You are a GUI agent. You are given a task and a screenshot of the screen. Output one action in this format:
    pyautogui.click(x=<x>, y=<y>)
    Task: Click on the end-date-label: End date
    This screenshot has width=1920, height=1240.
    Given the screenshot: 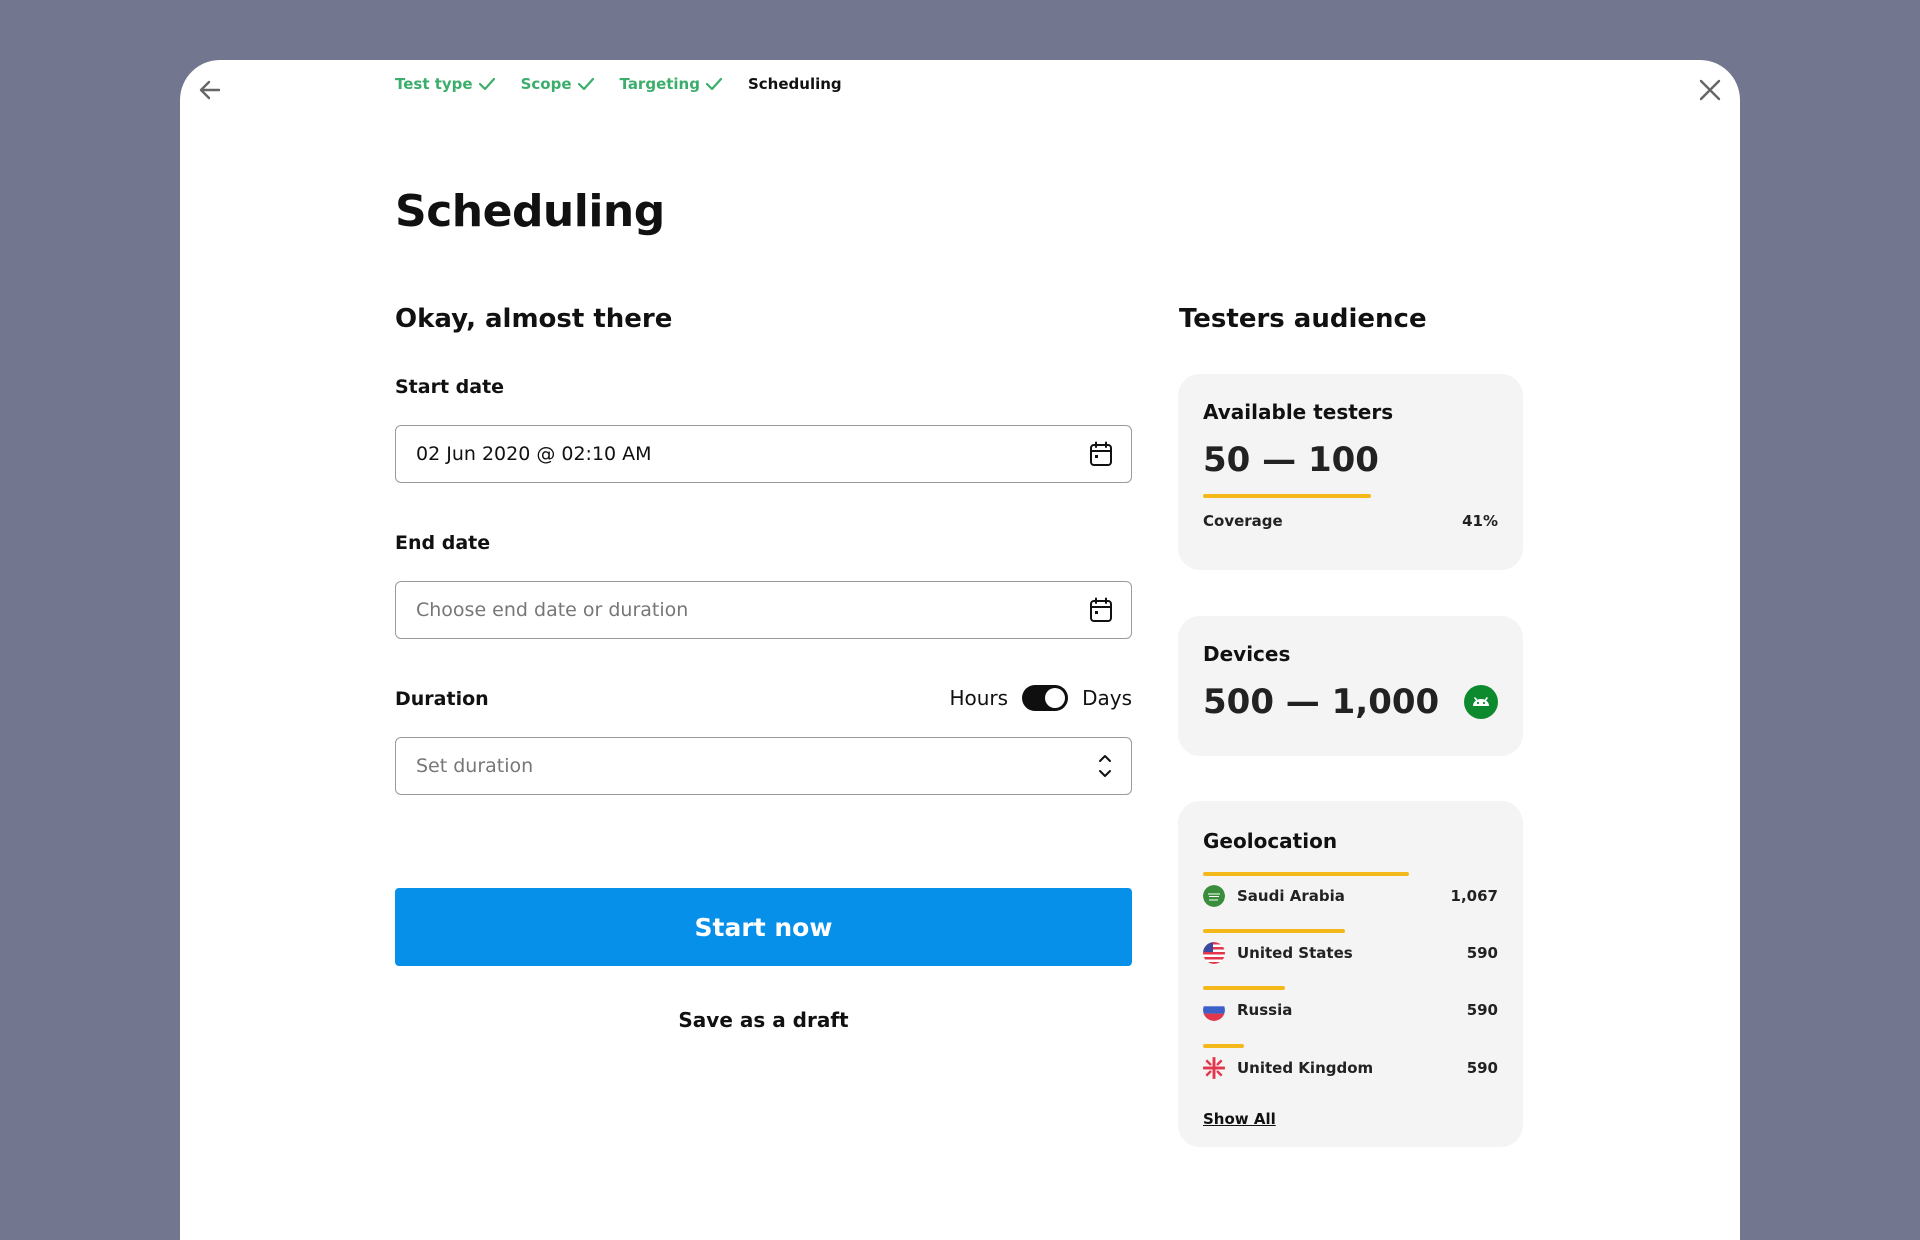 What is the action you would take?
    pyautogui.click(x=443, y=543)
    